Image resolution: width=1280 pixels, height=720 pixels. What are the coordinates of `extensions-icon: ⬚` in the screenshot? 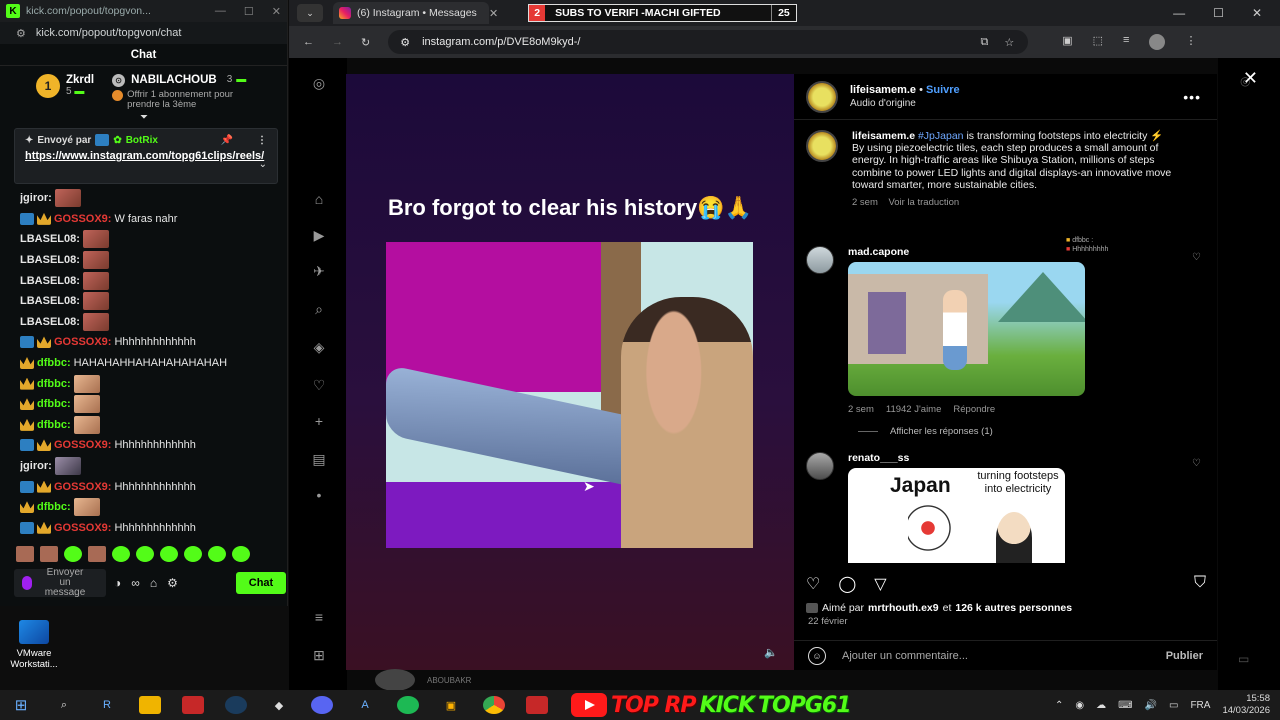 It's located at (1098, 42).